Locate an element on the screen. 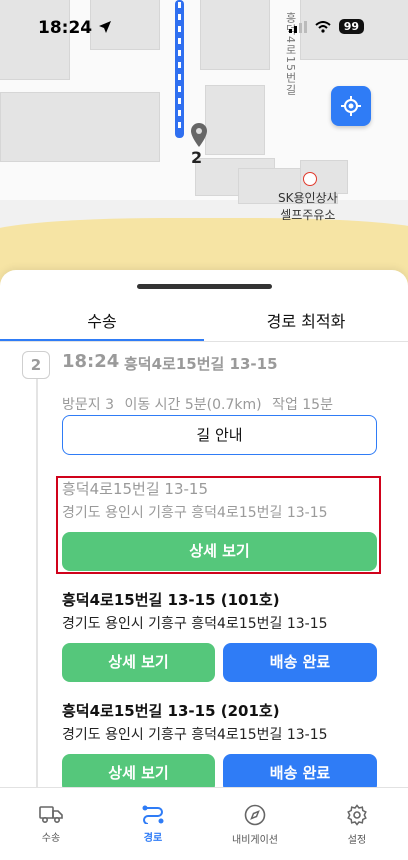 The image size is (408, 860). wifi-icon is located at coordinates (323, 26).